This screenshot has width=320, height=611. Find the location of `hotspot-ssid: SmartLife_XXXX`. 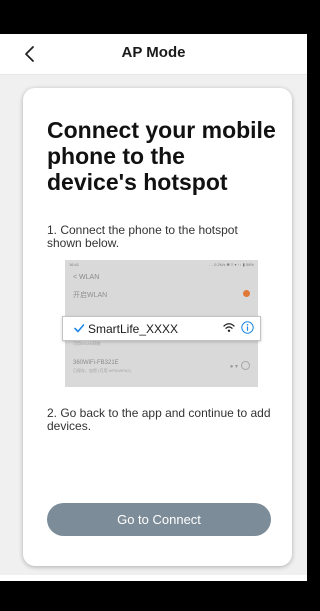

hotspot-ssid: SmartLife_XXXX is located at coordinates (133, 329).